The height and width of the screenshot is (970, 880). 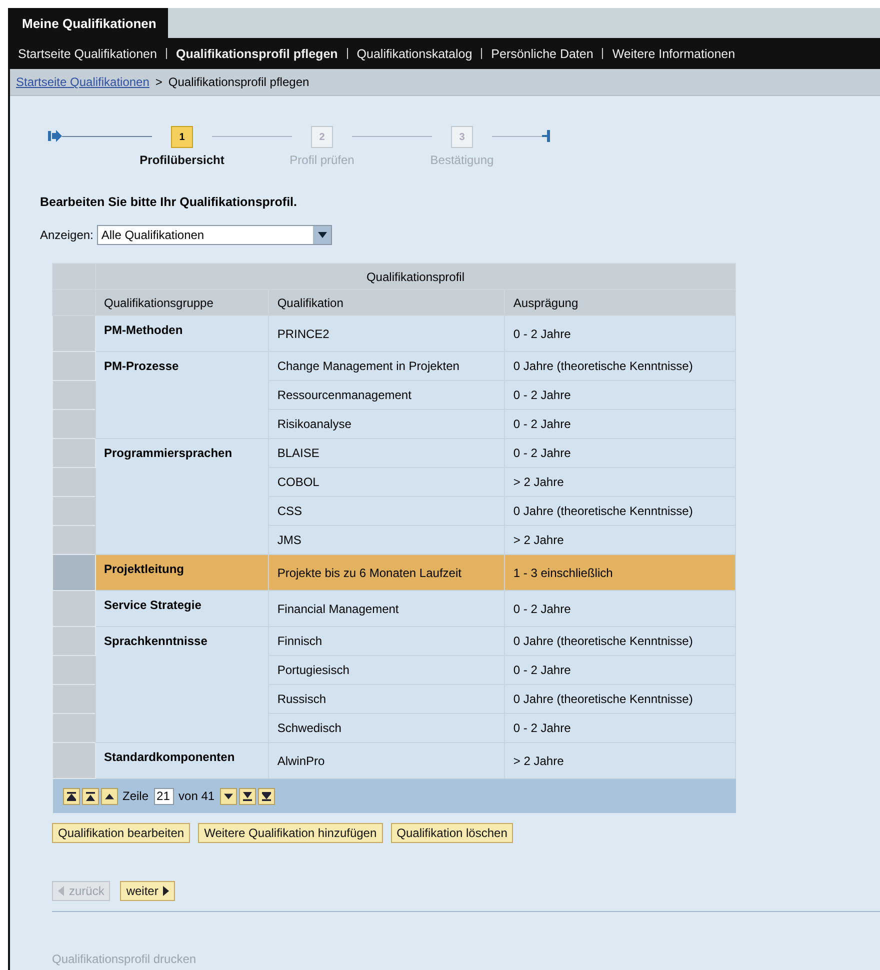 What do you see at coordinates (546, 136) in the screenshot?
I see `end-marker-icon` at bounding box center [546, 136].